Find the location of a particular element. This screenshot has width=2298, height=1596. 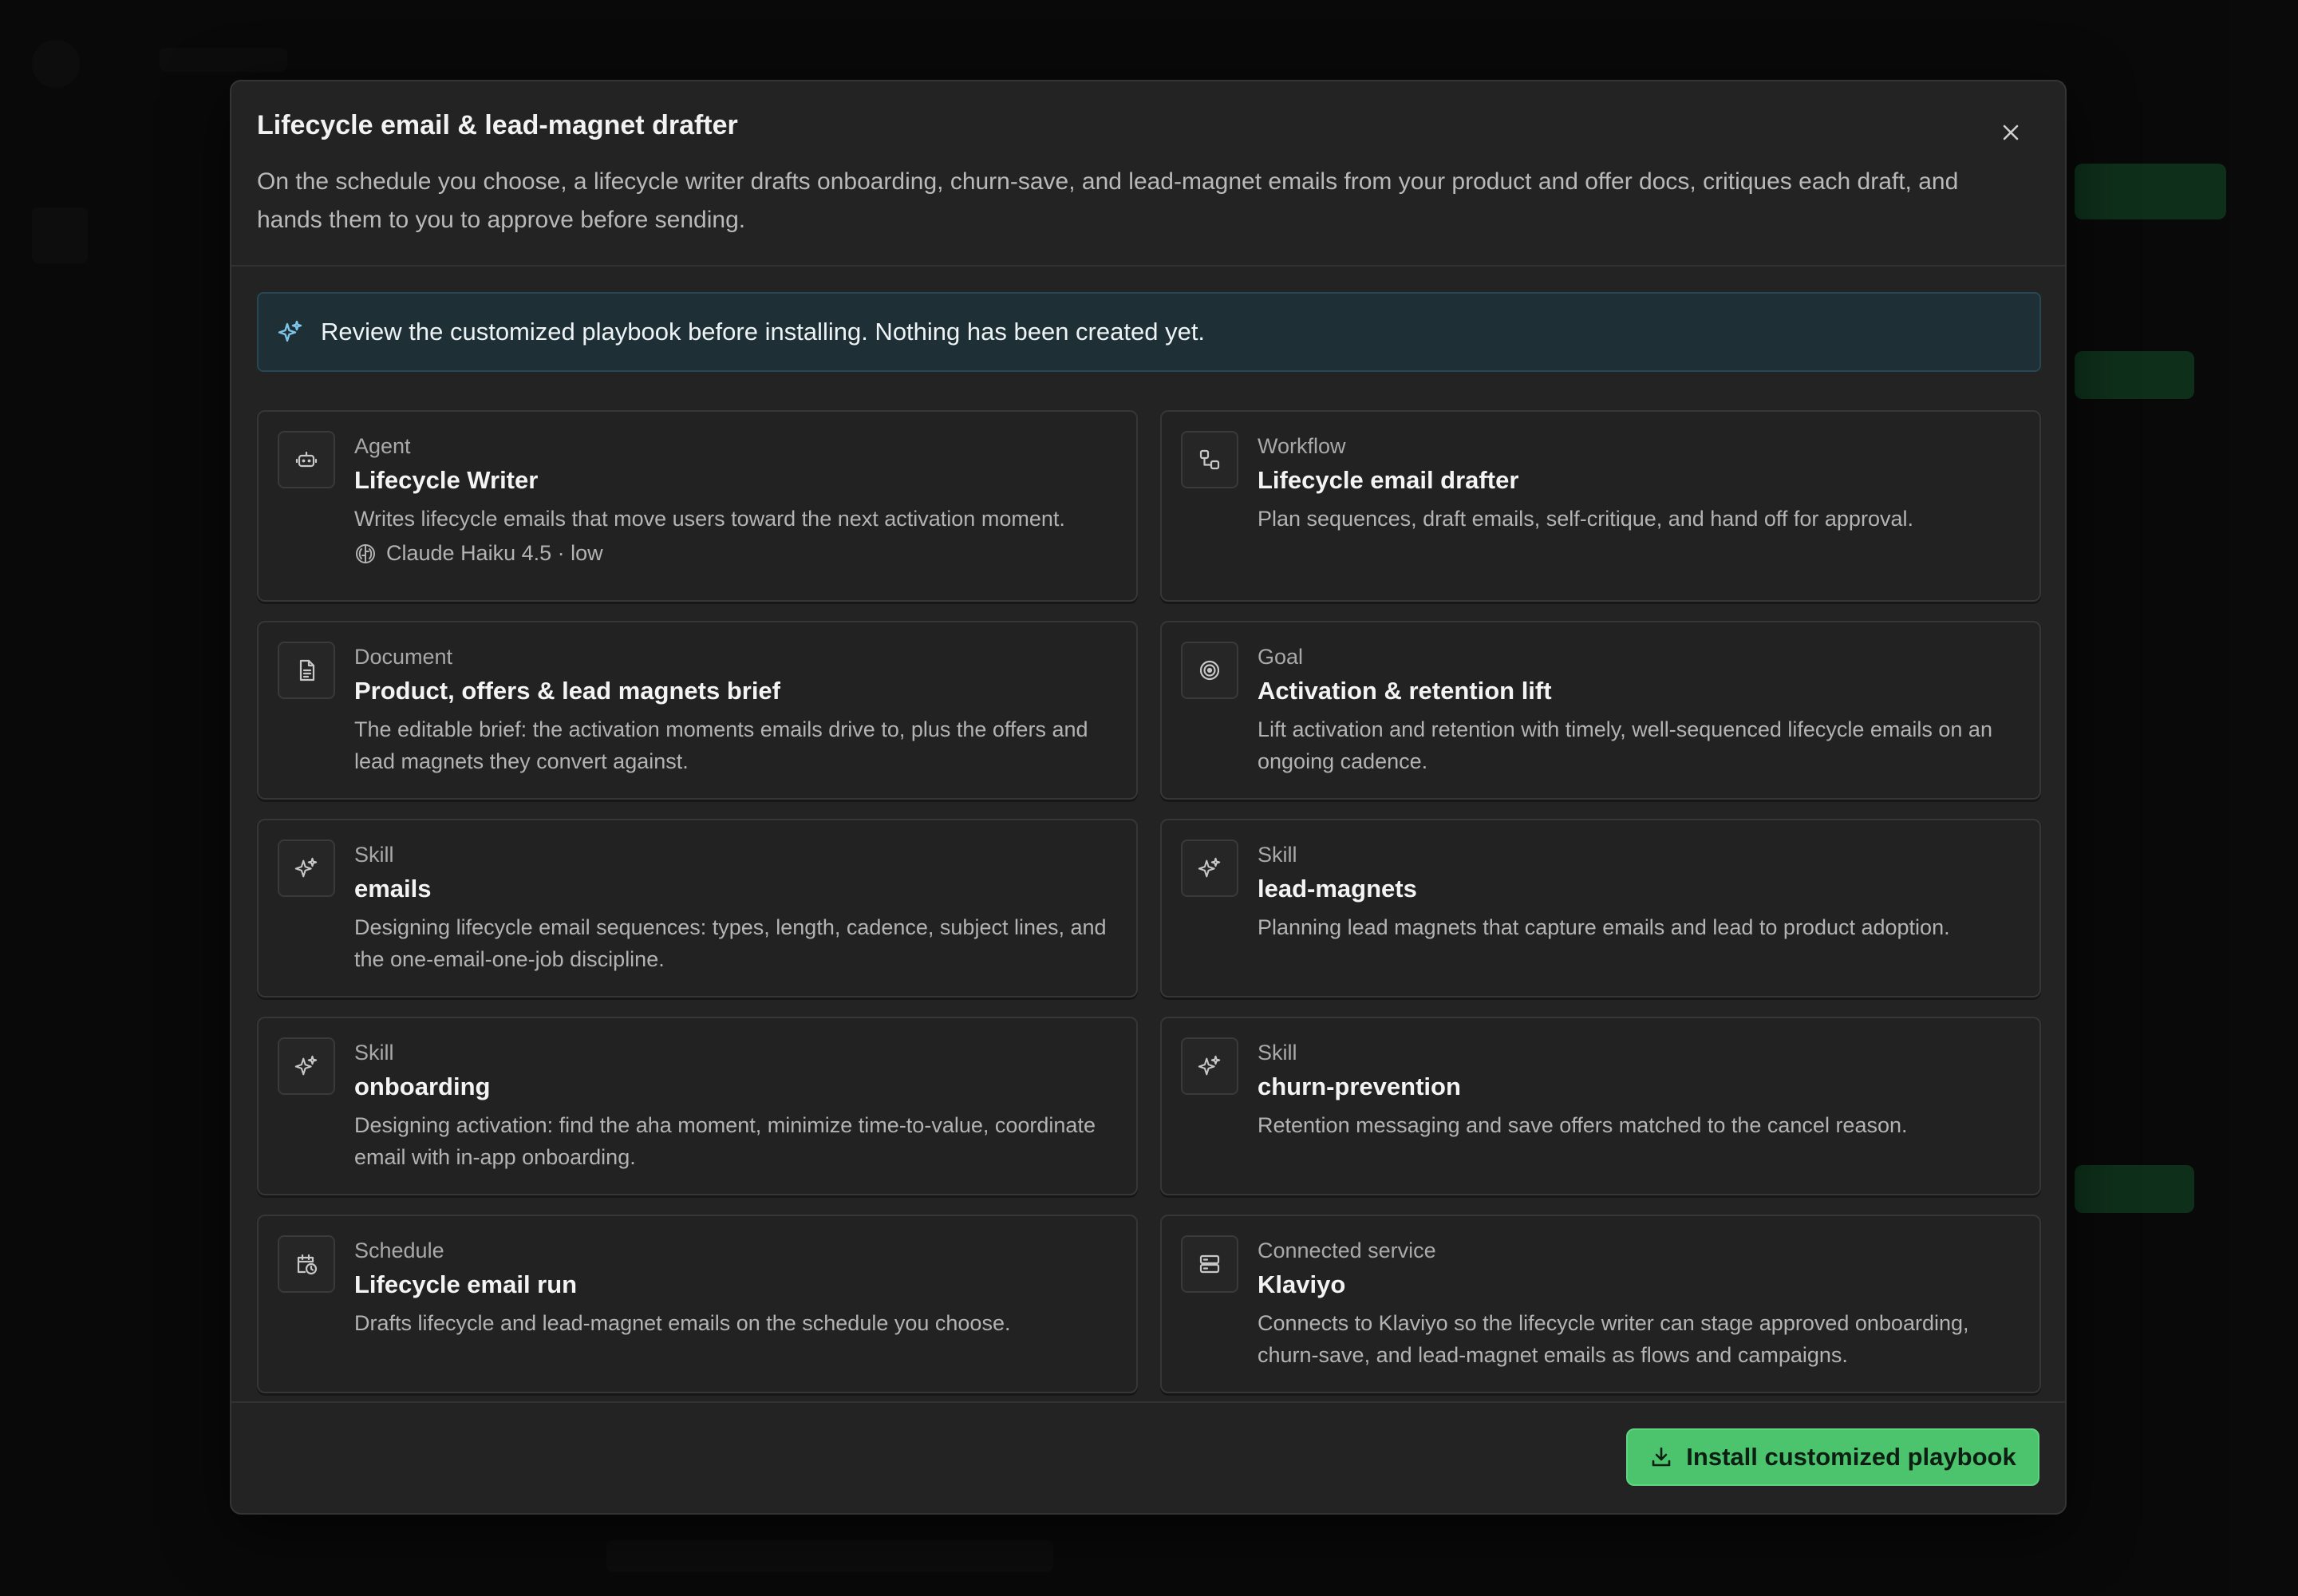

calendar-clock-icon is located at coordinates (307, 1264).